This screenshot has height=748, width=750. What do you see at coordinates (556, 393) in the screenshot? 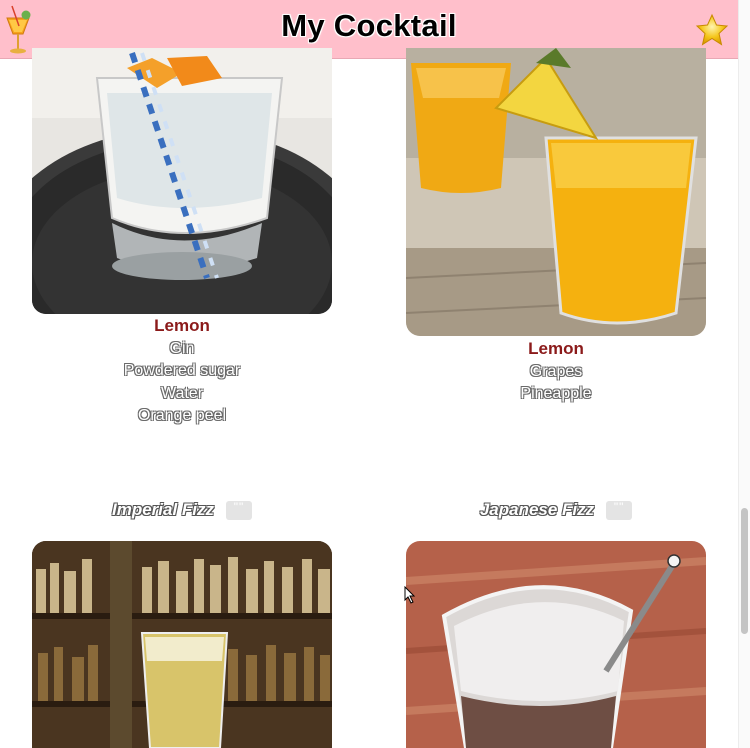
I see `ingredient-item: Pineapple` at bounding box center [556, 393].